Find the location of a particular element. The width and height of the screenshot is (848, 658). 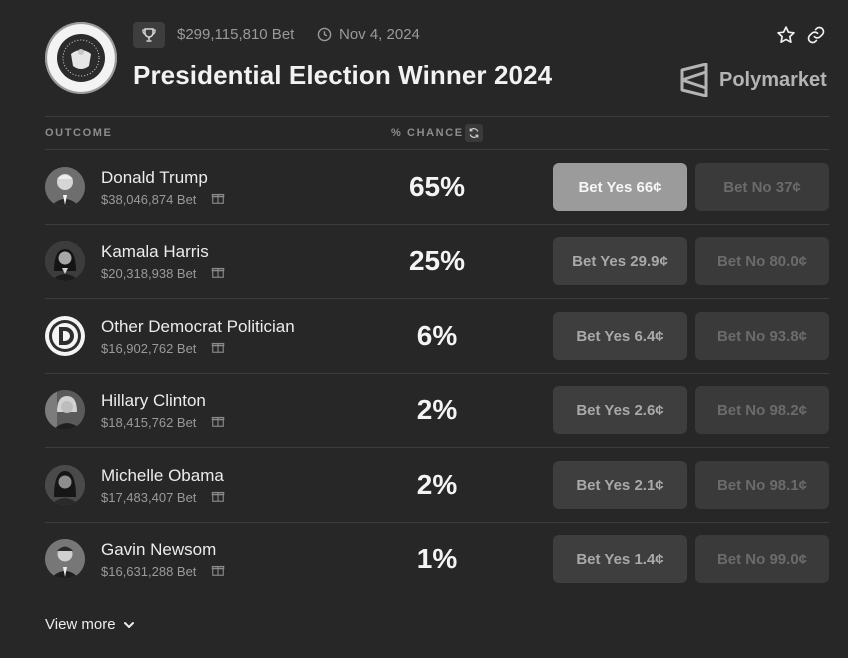

outcome-volume: $18,415,762 Bet is located at coordinates (149, 422).